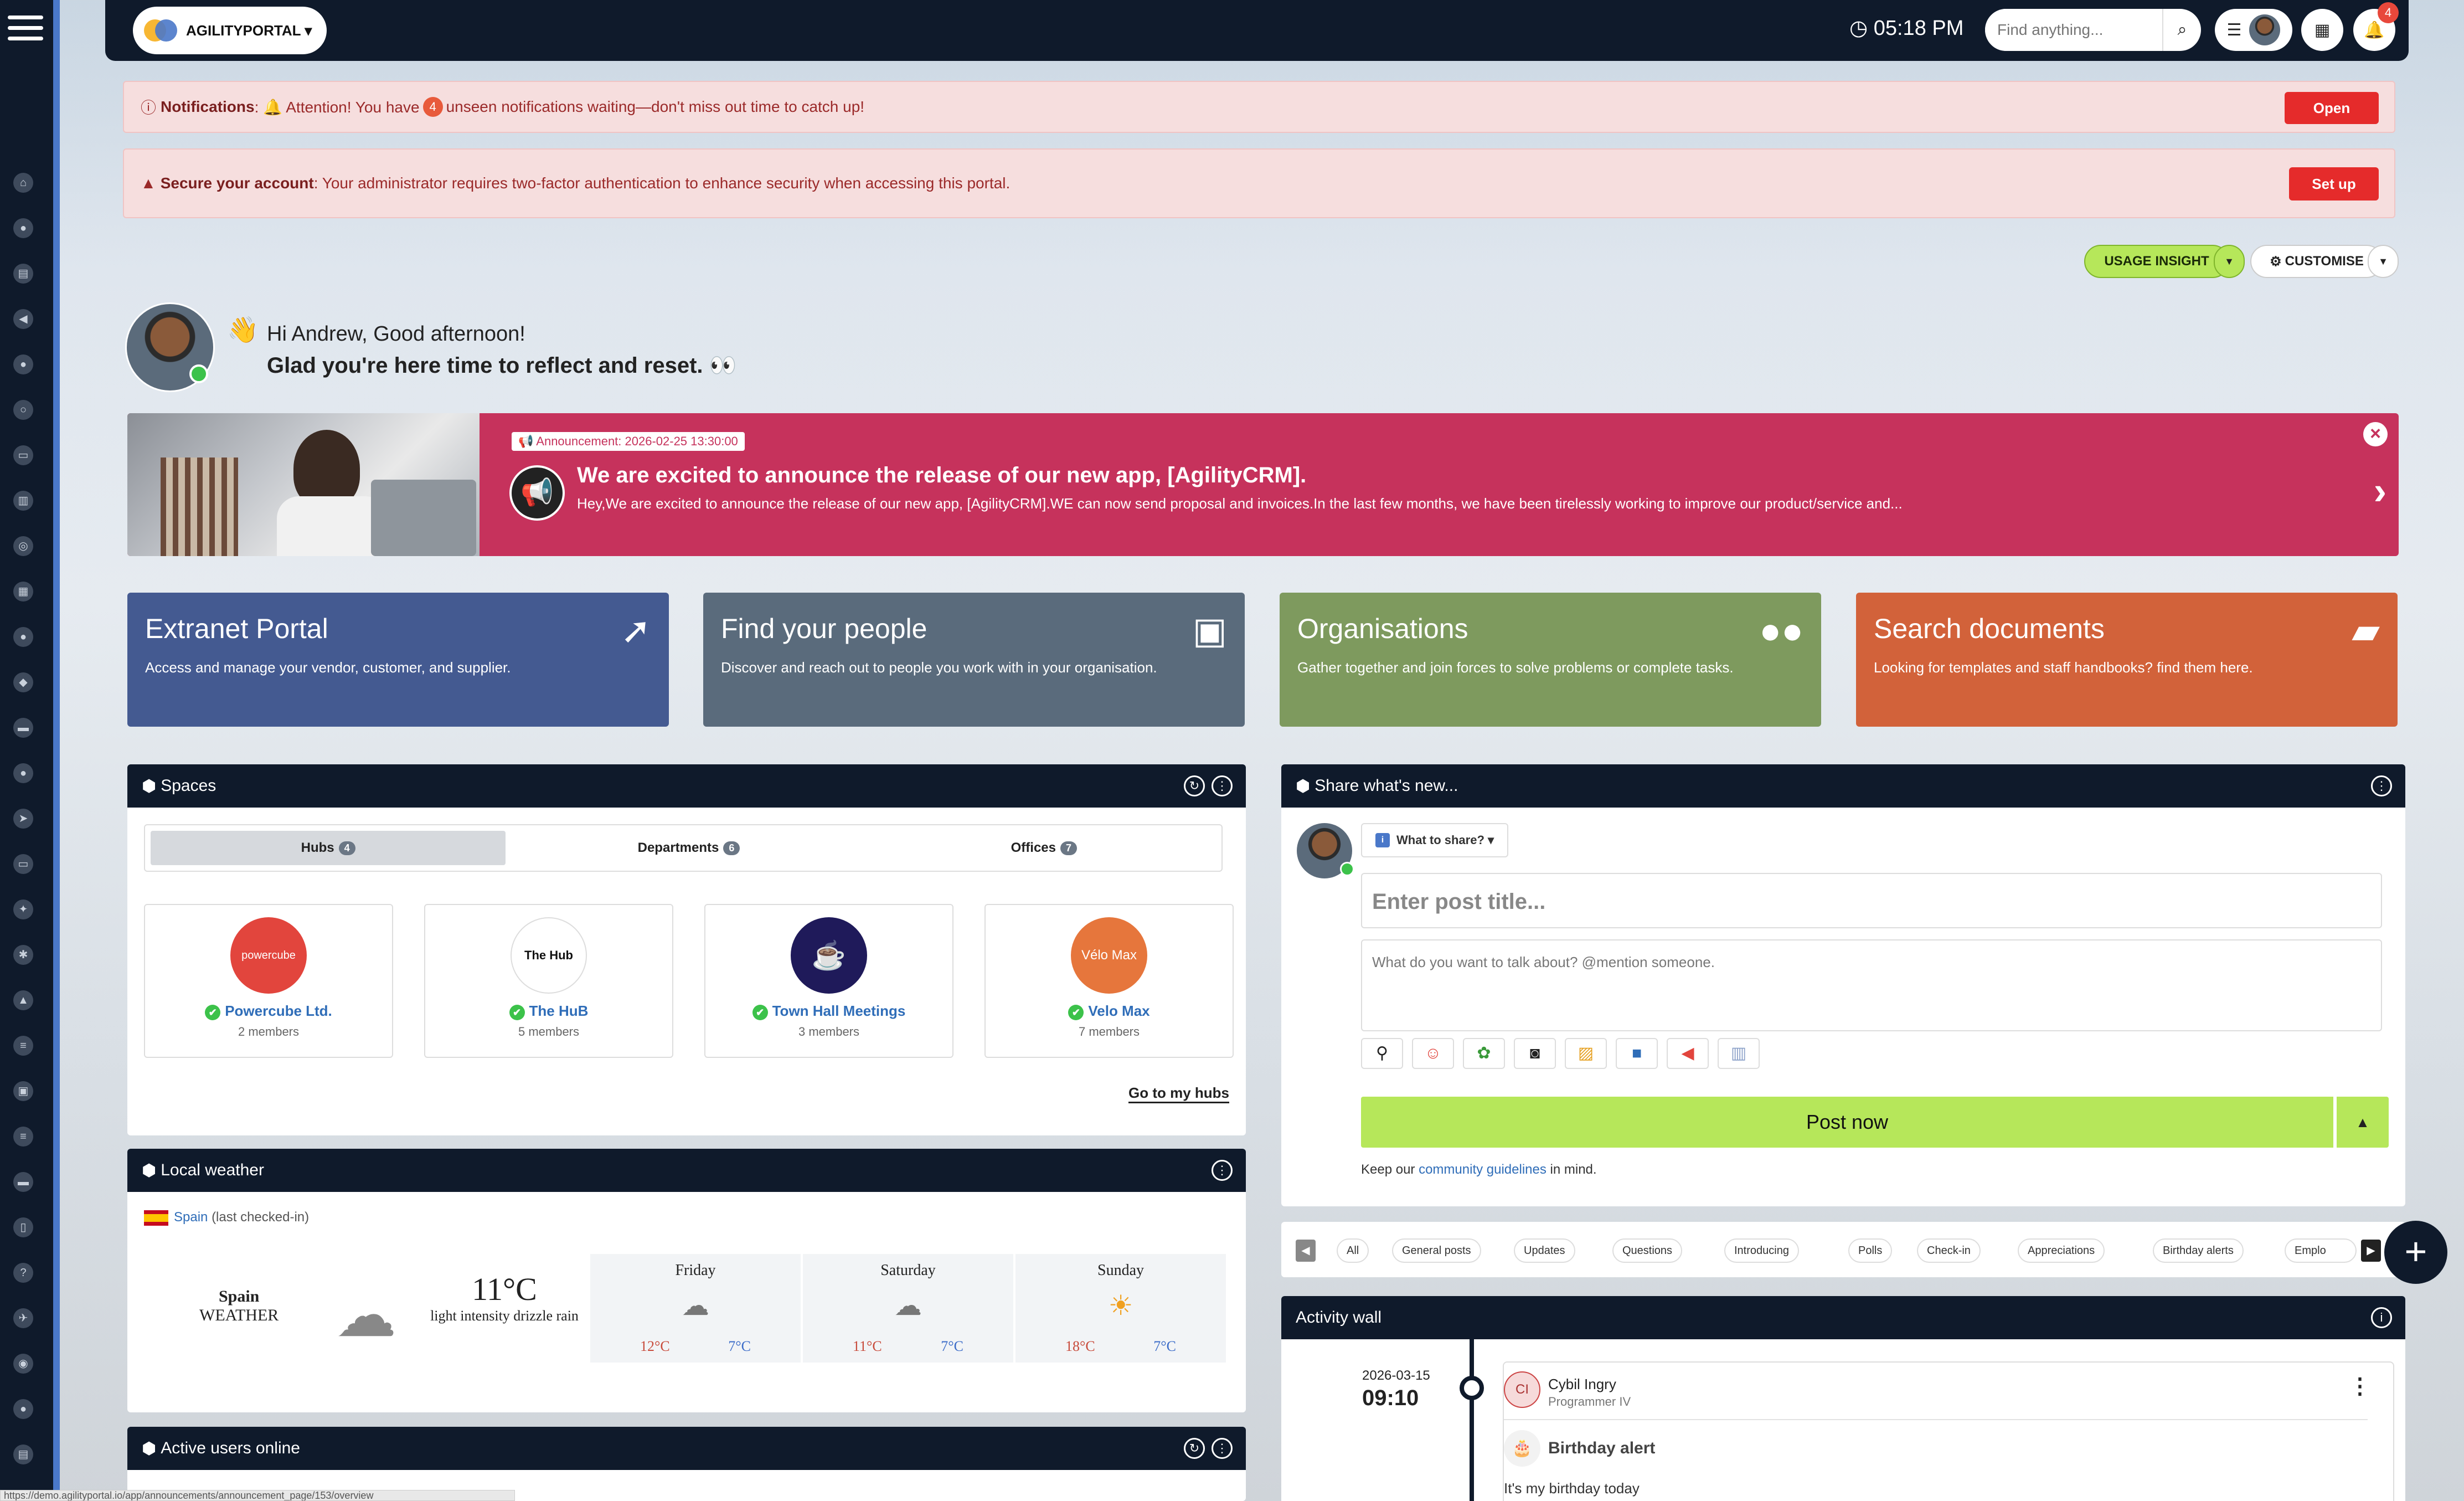 The height and width of the screenshot is (1501, 2464). What do you see at coordinates (23, 455) in the screenshot?
I see `card-icon: ▭` at bounding box center [23, 455].